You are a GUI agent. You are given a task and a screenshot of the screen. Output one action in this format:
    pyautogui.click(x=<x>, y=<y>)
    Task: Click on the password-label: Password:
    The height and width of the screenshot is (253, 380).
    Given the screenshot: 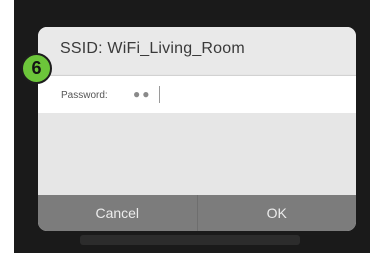 What is the action you would take?
    pyautogui.click(x=84, y=95)
    